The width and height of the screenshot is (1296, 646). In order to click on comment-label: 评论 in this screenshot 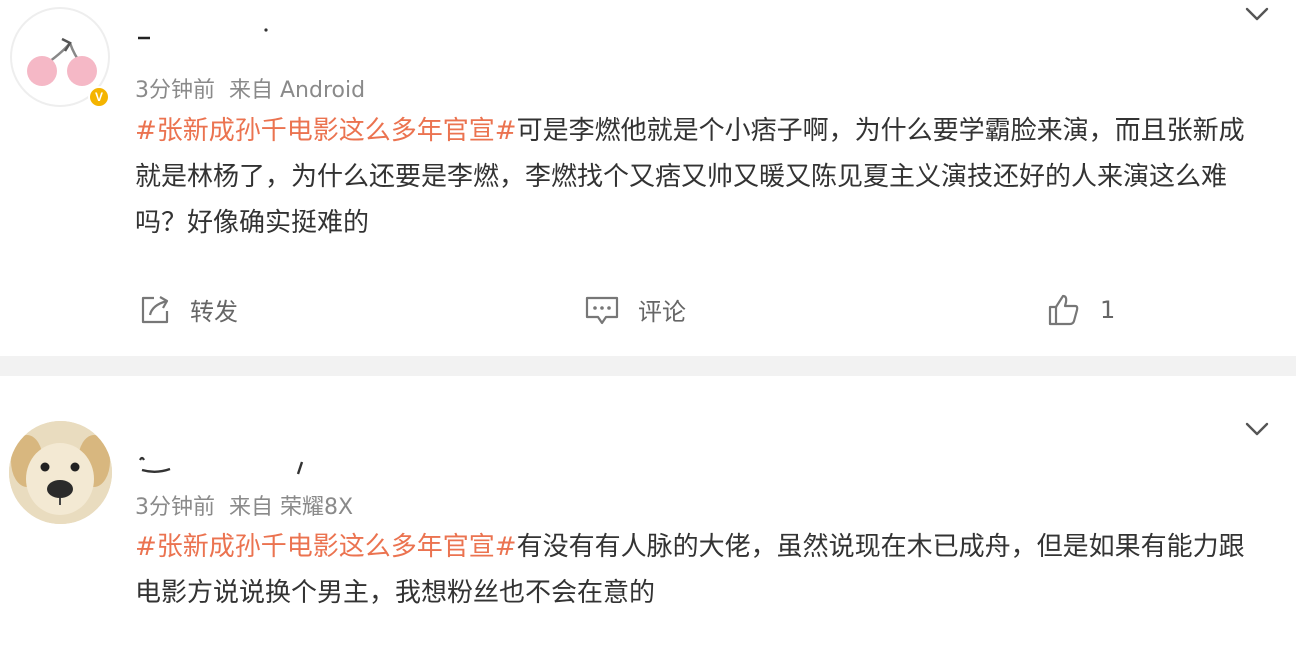, I will do `click(662, 312)`.